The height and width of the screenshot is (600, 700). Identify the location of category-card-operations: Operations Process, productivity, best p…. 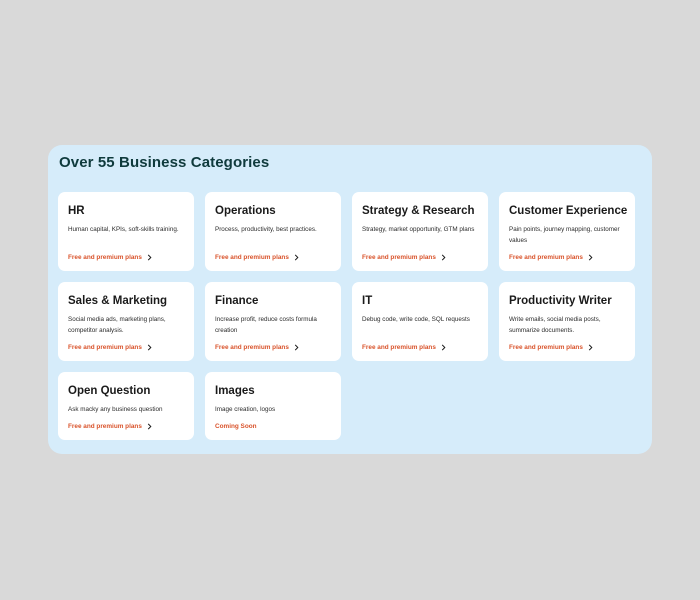
(273, 231).